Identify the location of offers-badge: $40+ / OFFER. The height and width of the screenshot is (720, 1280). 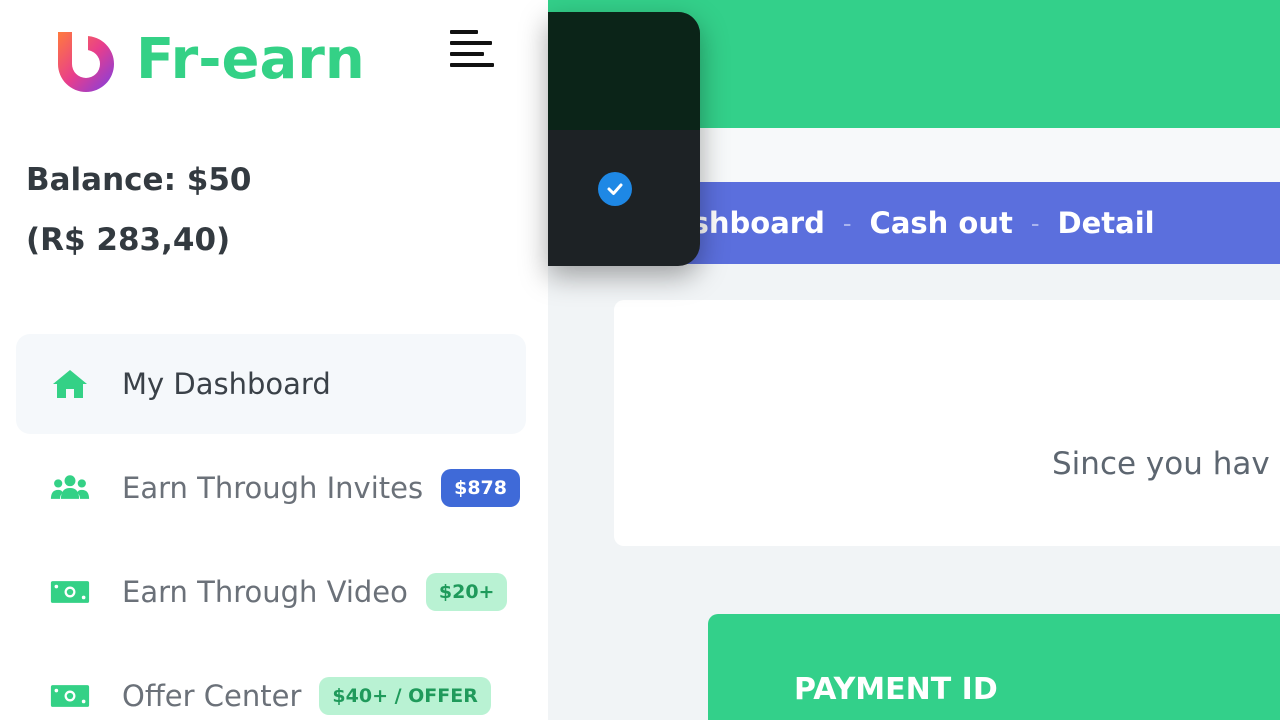
(405, 696).